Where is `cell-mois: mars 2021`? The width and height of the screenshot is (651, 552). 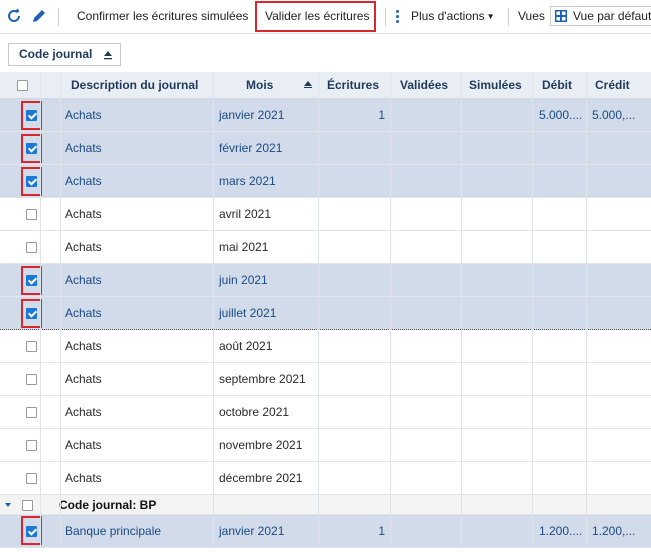
cell-mois: mars 2021 is located at coordinates (247, 181).